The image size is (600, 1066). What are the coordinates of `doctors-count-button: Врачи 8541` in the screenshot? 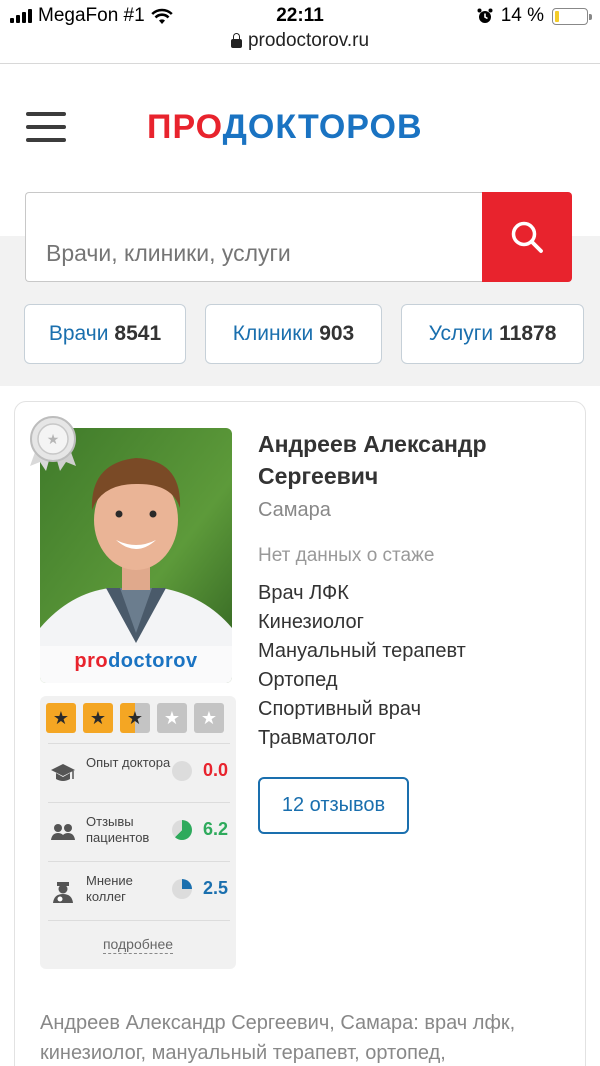 It's located at (105, 334).